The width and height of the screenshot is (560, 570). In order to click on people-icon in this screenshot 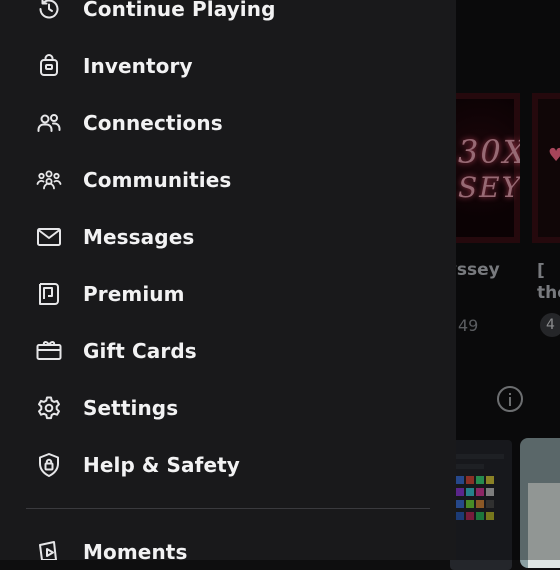, I will do `click(49, 123)`.